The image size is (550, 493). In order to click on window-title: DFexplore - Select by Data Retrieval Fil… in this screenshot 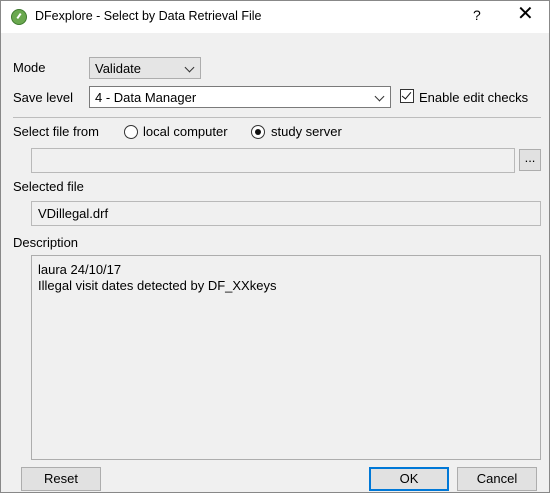, I will do `click(148, 16)`.